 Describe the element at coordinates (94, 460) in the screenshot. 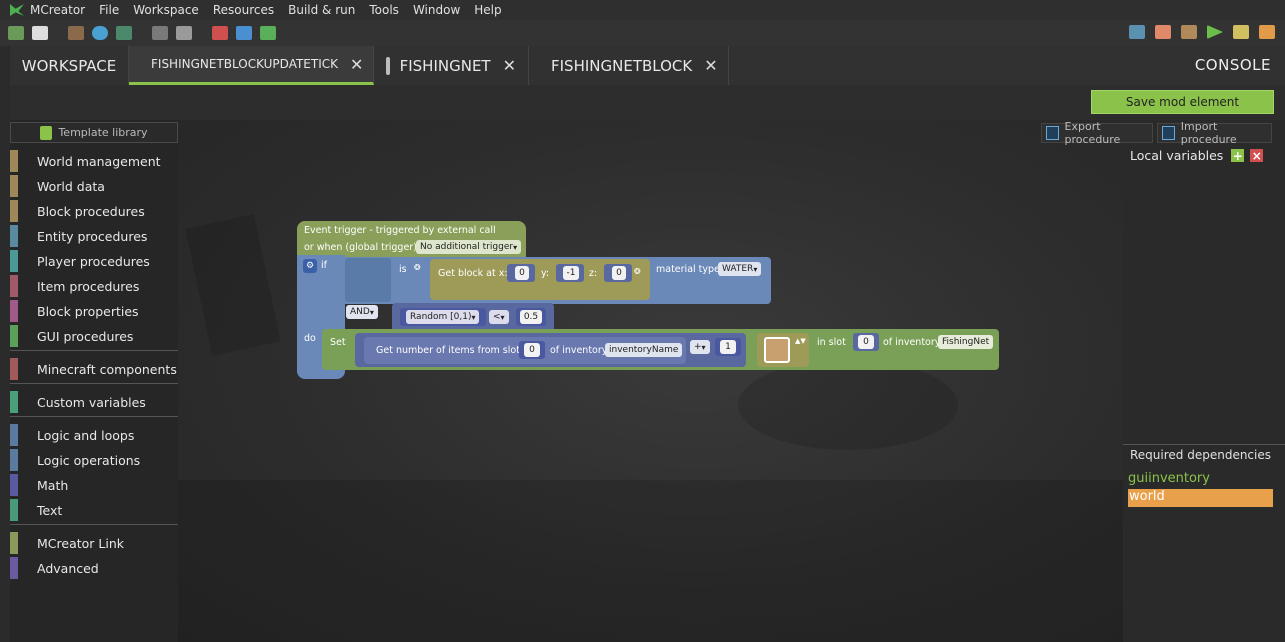

I see `palette-category: Logic operations` at that location.